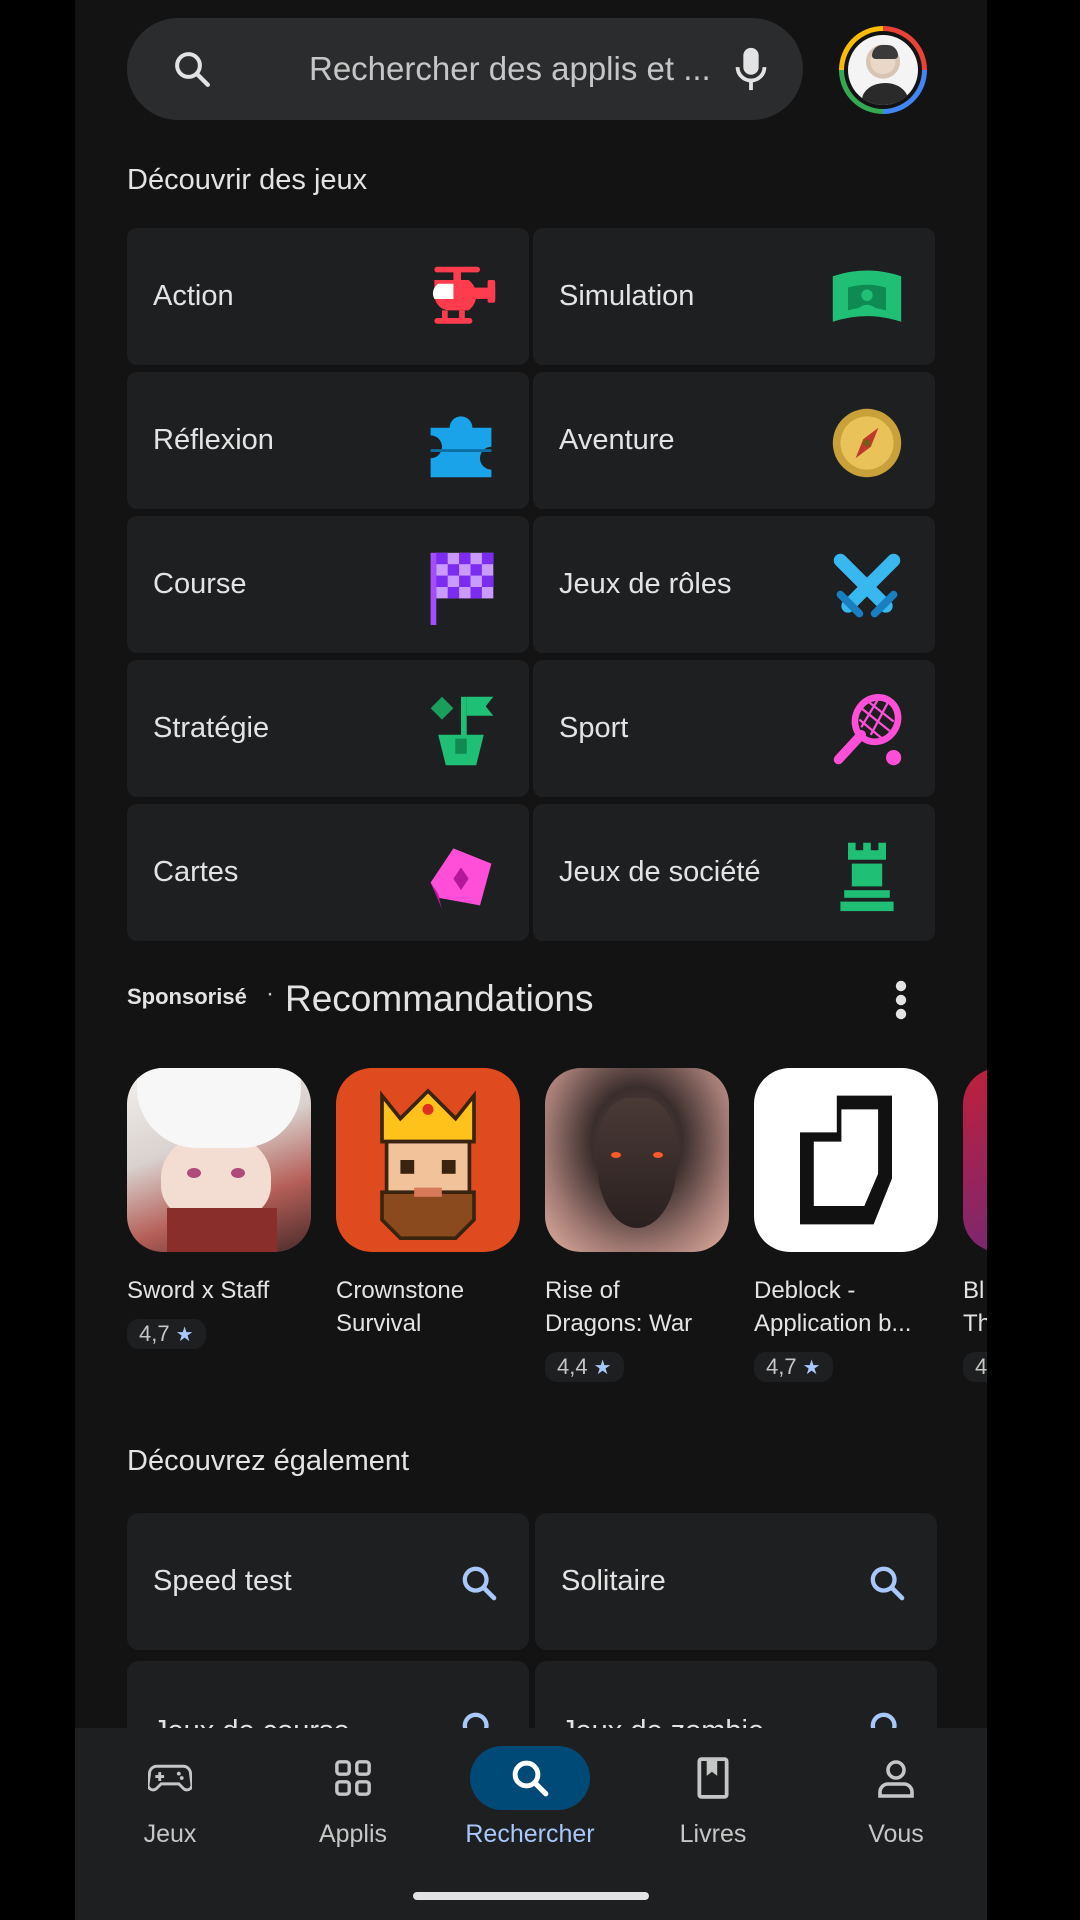 Image resolution: width=1080 pixels, height=1920 pixels. I want to click on nav-label: Vous, so click(896, 1834).